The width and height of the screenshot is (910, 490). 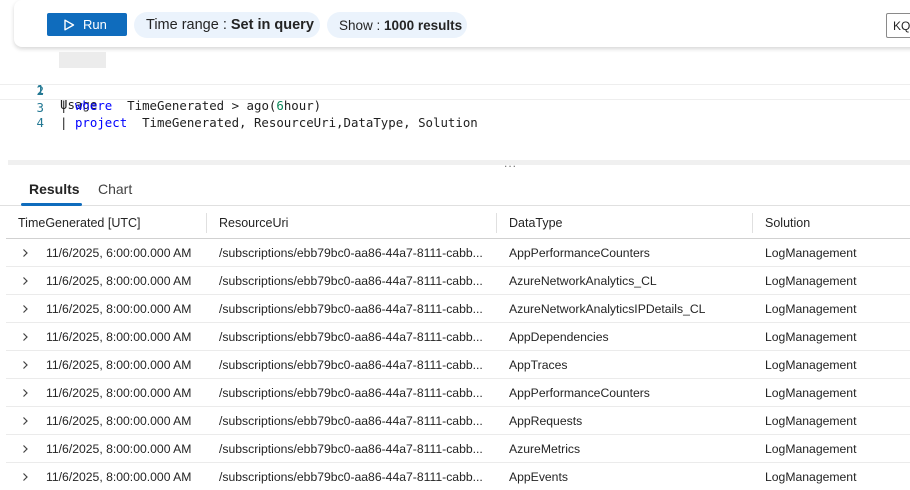 I want to click on run-button: Run, so click(x=87, y=24).